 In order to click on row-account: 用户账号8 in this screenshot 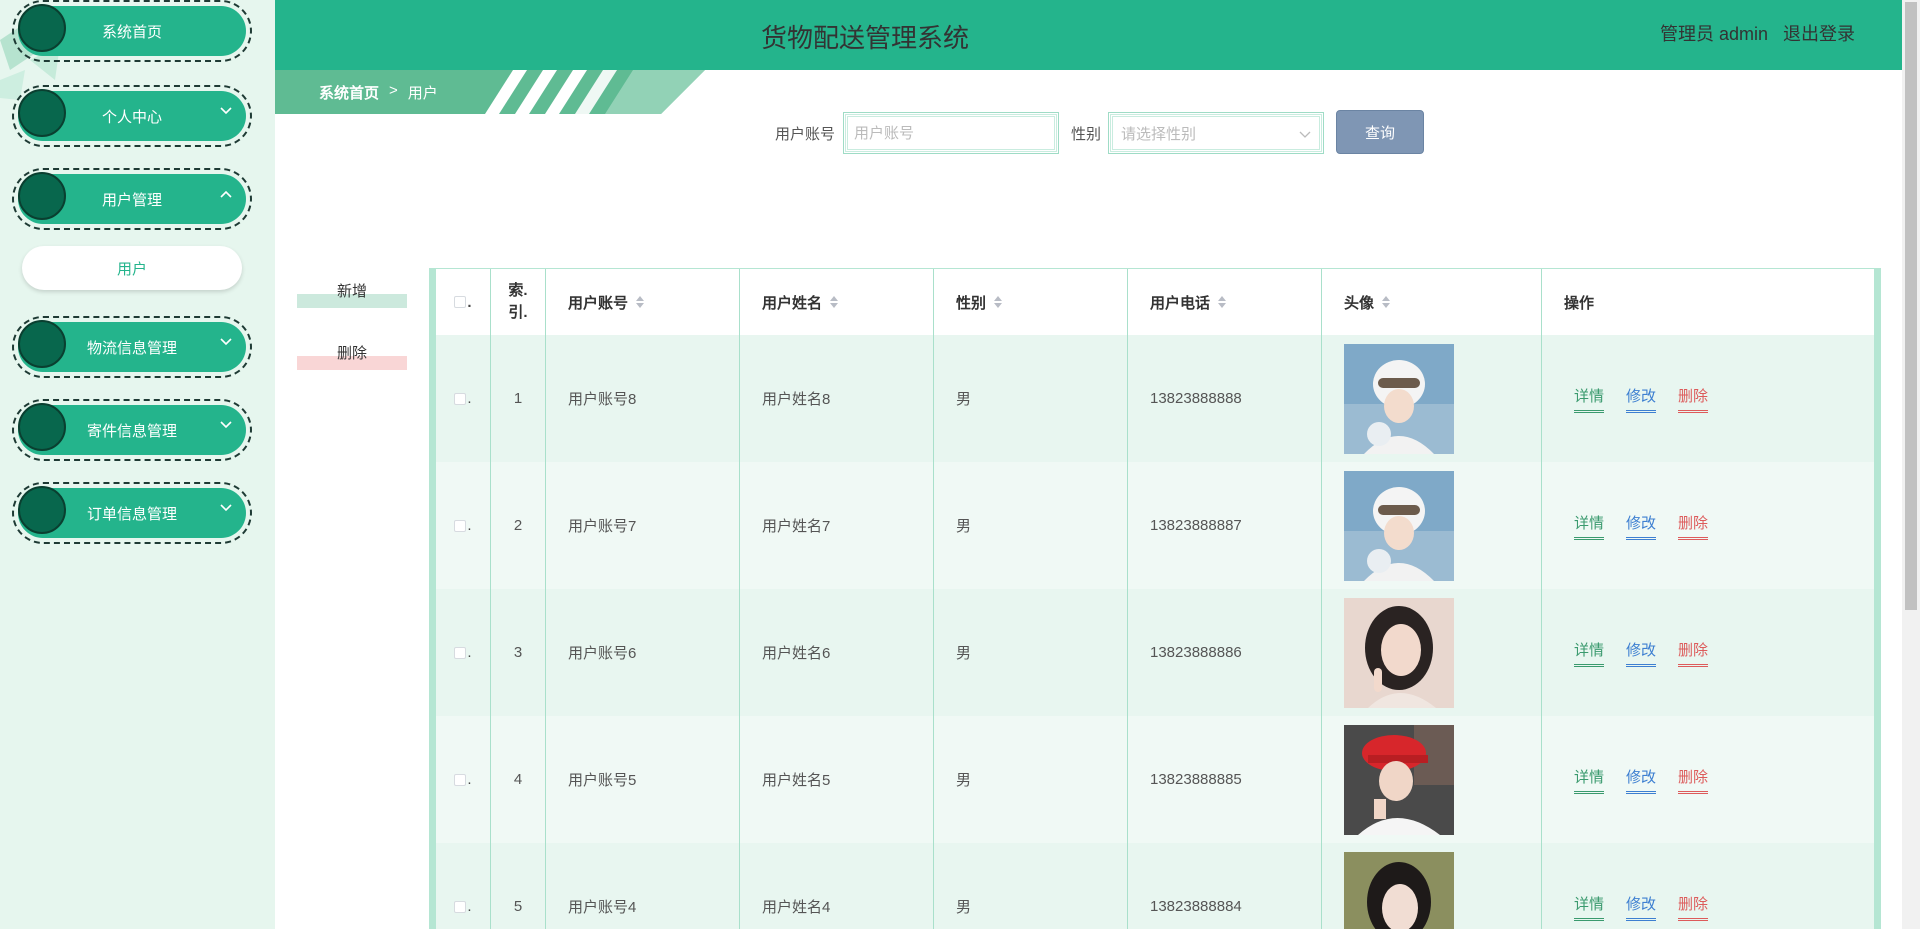, I will do `click(643, 398)`.